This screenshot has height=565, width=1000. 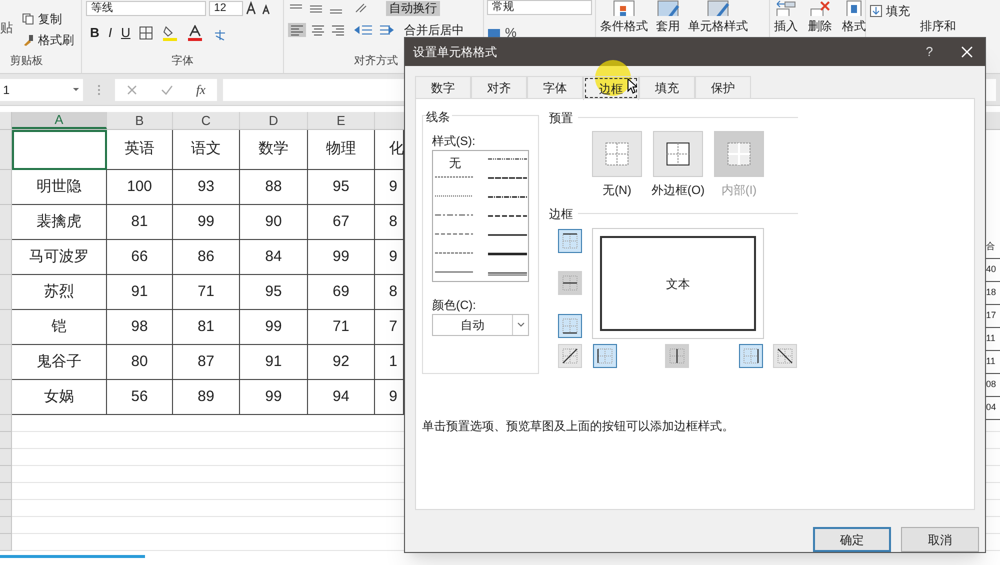 What do you see at coordinates (480, 216) in the screenshot?
I see `line-style-list: 无` at bounding box center [480, 216].